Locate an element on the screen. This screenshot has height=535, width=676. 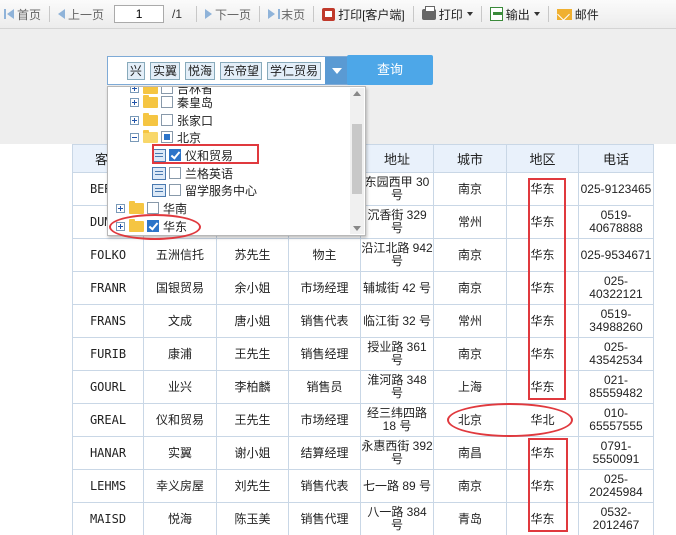
table-cell: 刘先生 is located at coordinates (252, 486).